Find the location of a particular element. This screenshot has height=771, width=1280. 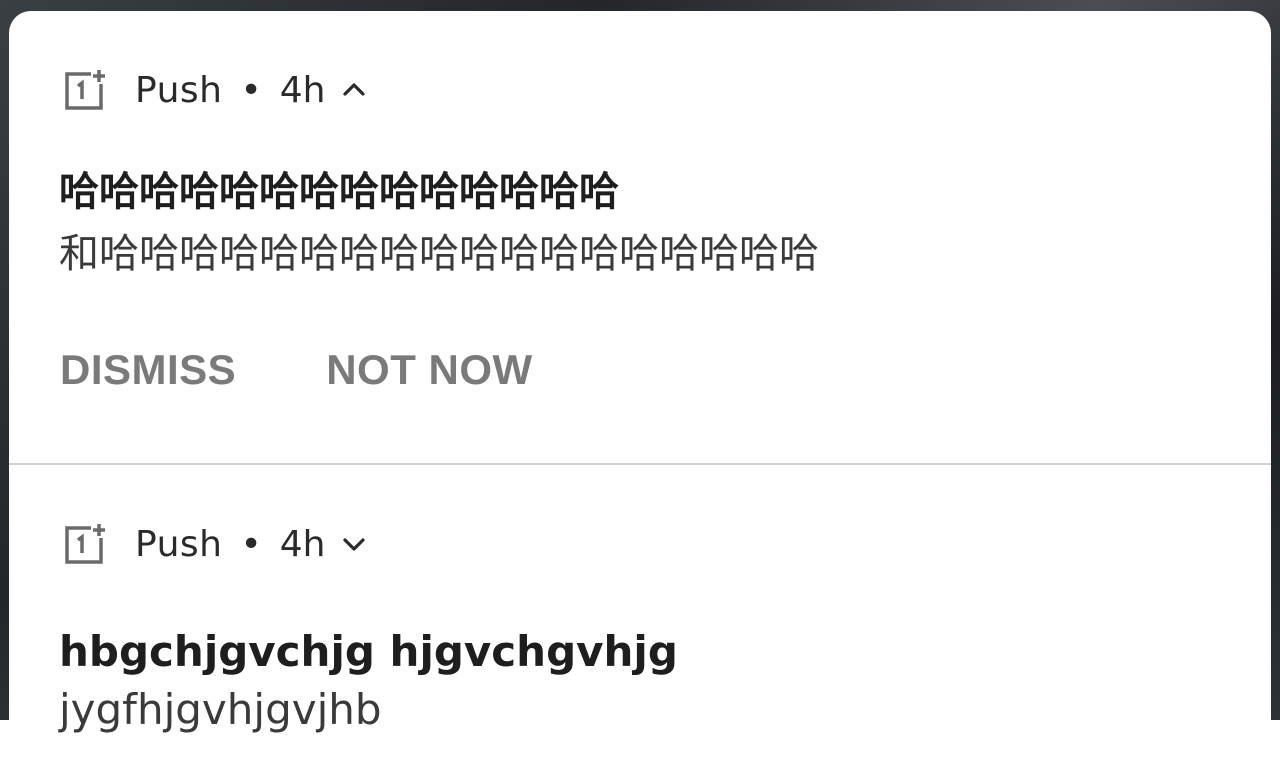

not-now-button: NOT NOW is located at coordinates (429, 370).